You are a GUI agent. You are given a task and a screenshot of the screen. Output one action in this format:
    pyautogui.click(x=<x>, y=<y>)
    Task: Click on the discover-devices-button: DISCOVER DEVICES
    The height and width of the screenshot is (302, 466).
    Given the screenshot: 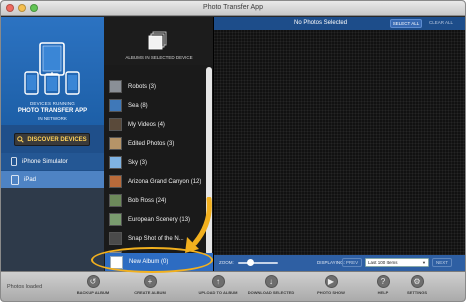 What is the action you would take?
    pyautogui.click(x=52, y=139)
    